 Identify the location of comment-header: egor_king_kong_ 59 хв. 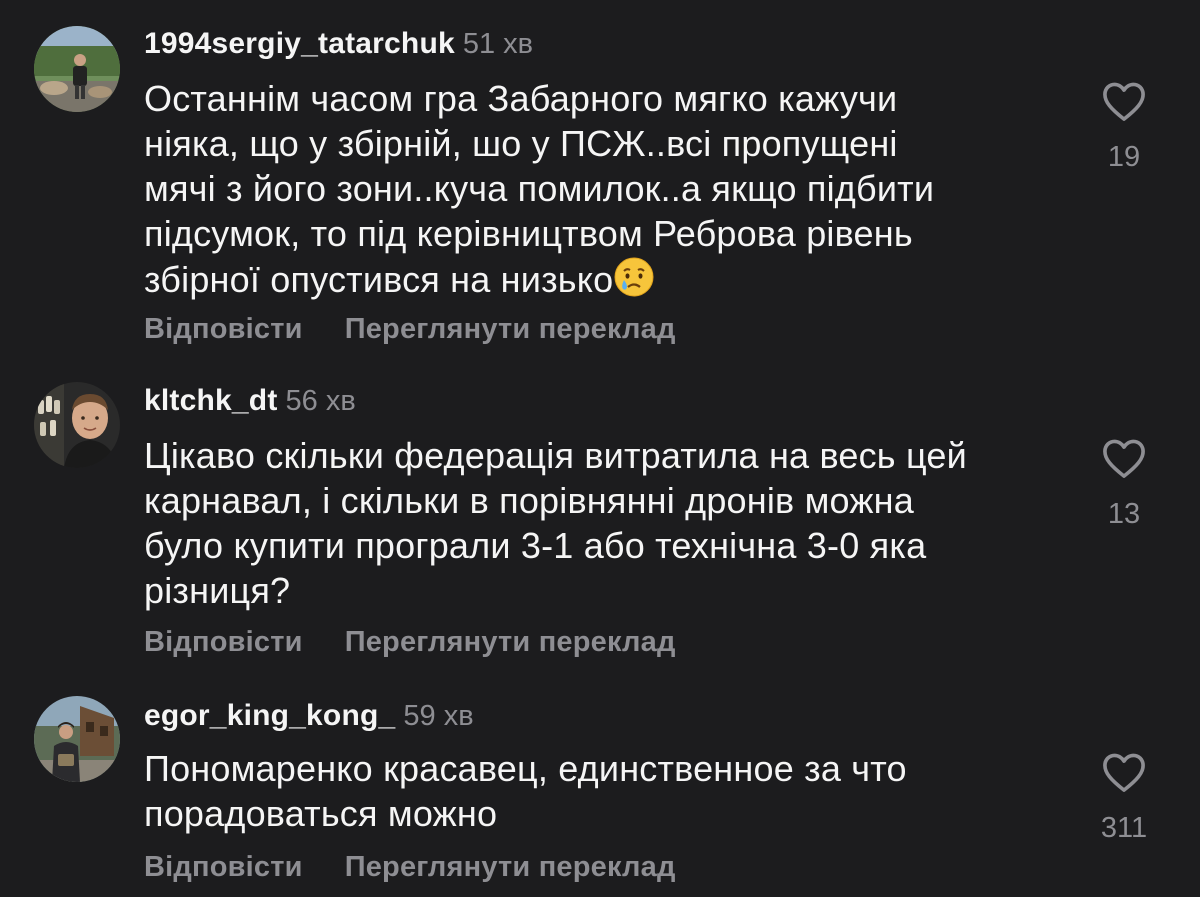
(309, 716).